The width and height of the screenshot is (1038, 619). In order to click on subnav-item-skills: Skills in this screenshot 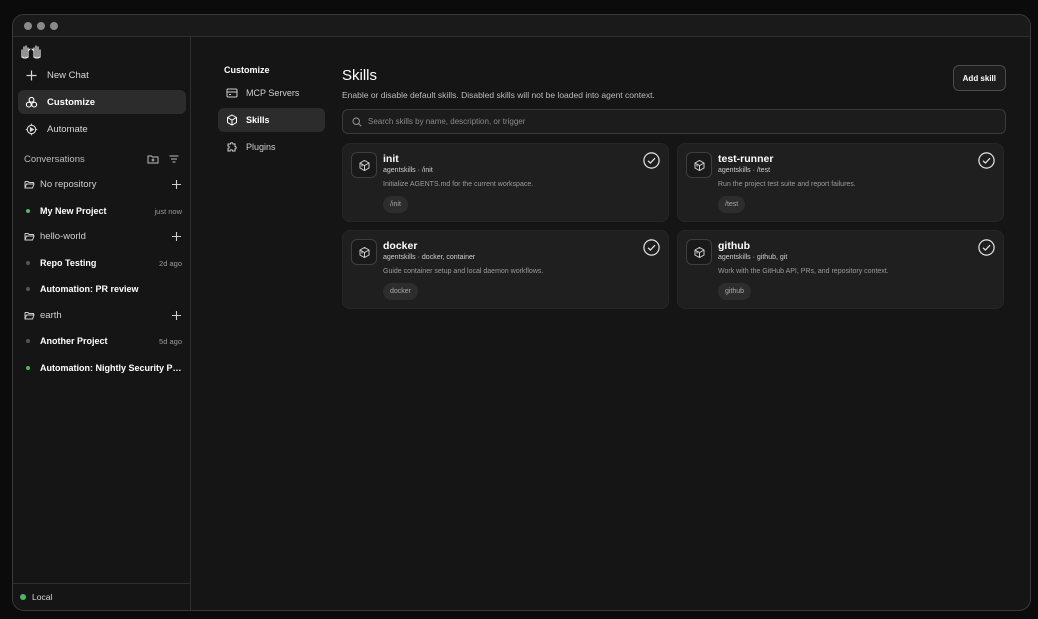, I will do `click(271, 120)`.